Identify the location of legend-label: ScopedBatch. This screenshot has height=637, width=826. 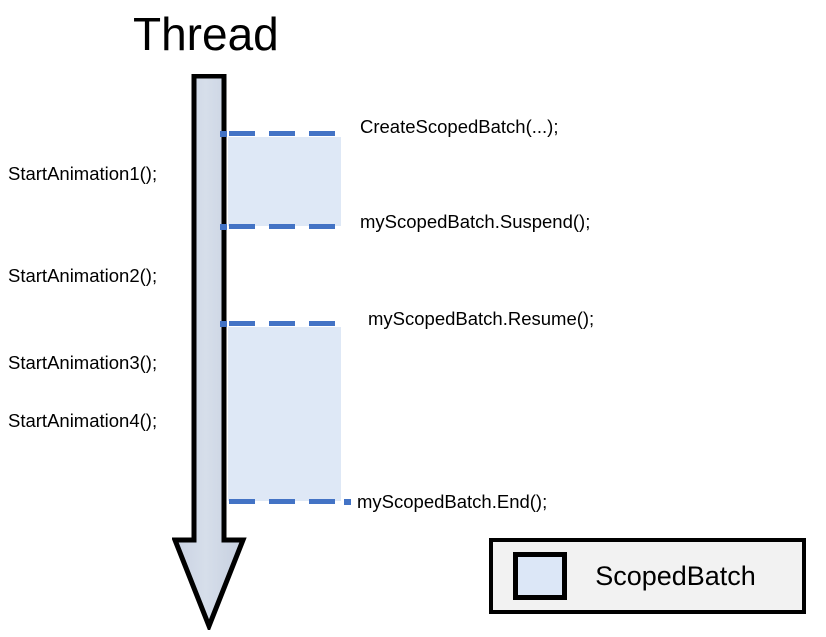
(675, 576).